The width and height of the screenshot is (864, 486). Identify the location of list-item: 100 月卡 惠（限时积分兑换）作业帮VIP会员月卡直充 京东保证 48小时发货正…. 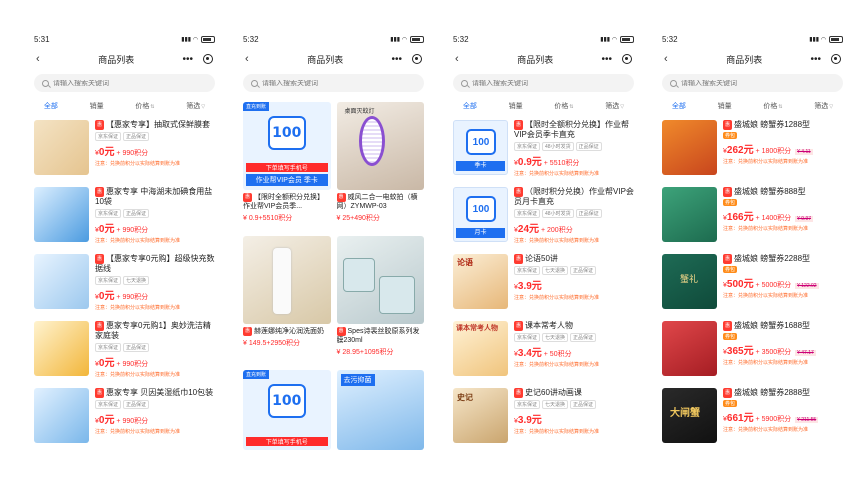
(543, 219).